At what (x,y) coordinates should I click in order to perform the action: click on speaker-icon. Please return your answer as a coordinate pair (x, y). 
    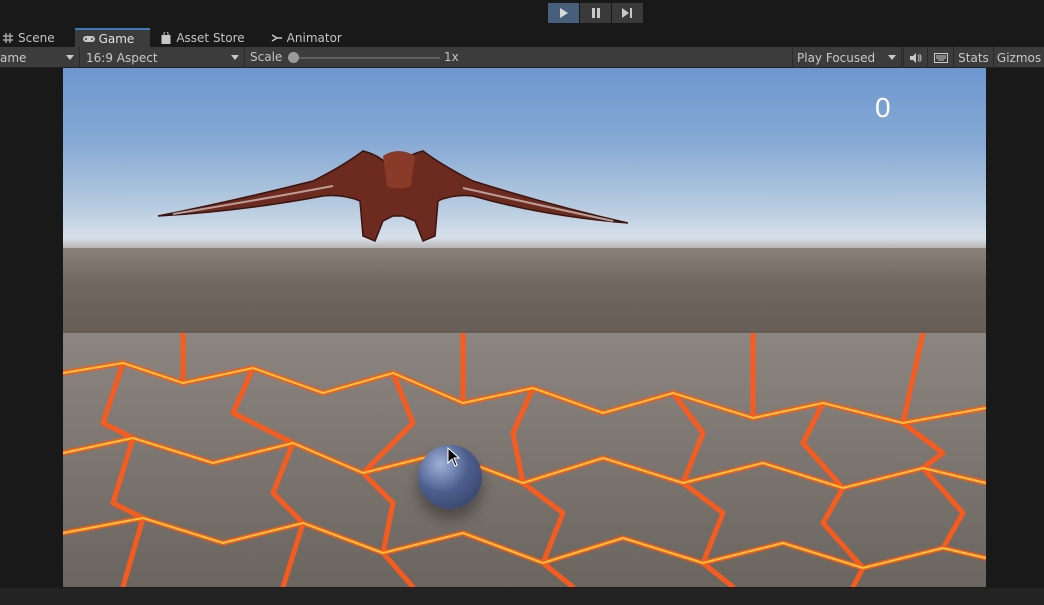
    Looking at the image, I should click on (915, 57).